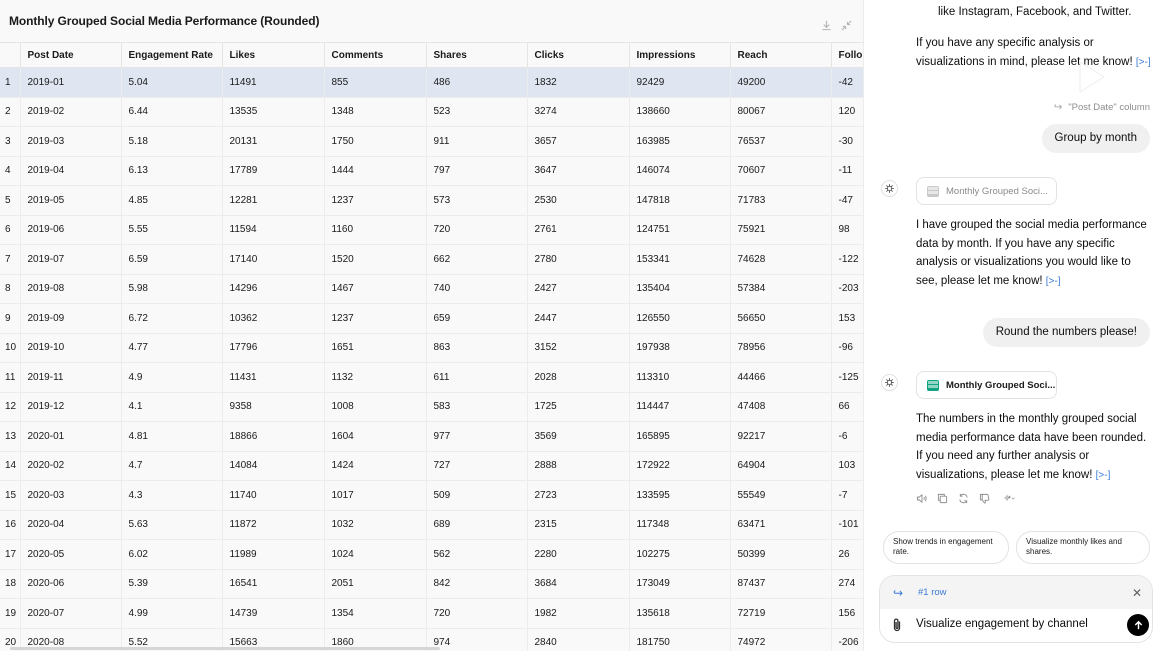  I want to click on row-index: 1, so click(10, 82).